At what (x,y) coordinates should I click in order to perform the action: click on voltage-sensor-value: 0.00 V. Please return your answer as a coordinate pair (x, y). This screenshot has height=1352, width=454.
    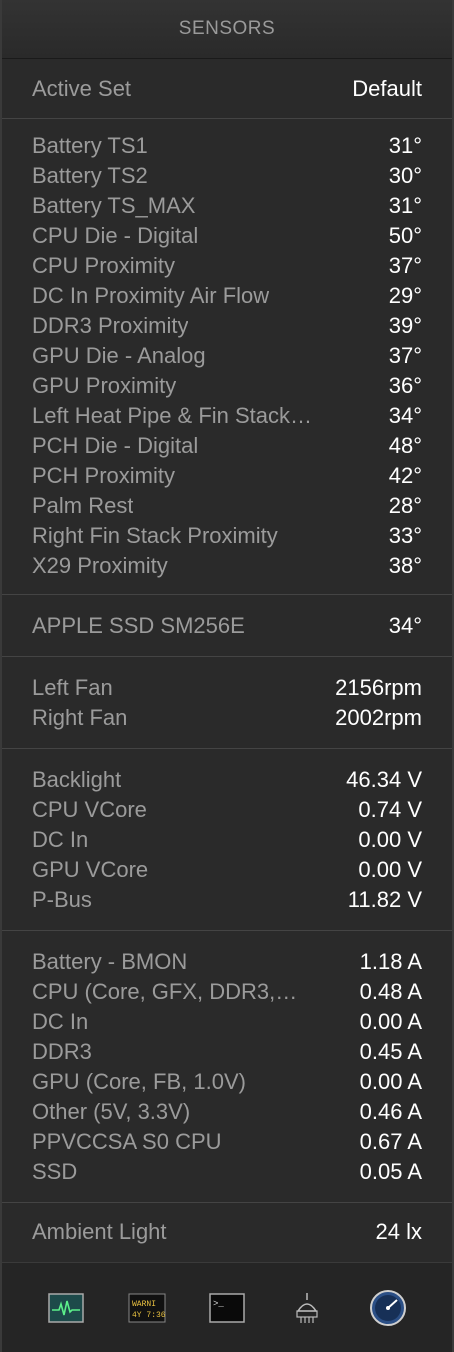
    Looking at the image, I should click on (390, 839).